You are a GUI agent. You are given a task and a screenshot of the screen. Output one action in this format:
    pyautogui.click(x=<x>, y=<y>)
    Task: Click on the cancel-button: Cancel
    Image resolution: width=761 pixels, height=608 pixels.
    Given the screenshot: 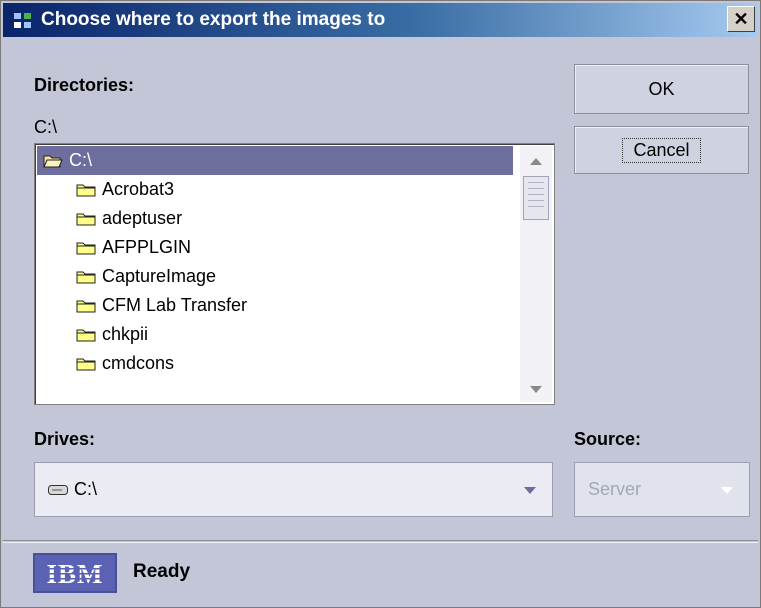 What is the action you would take?
    pyautogui.click(x=661, y=150)
    